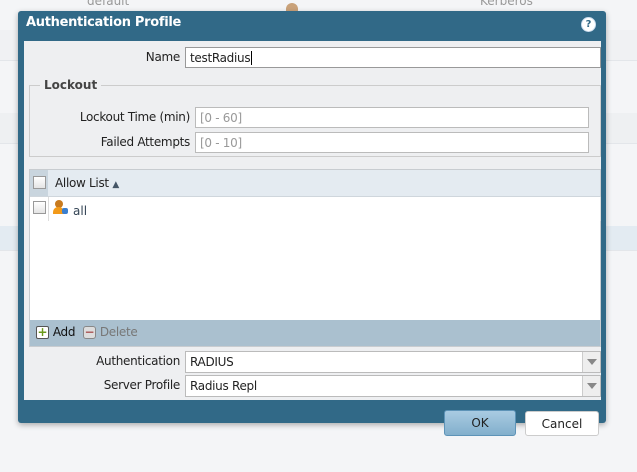 The width and height of the screenshot is (637, 472). Describe the element at coordinates (393, 362) in the screenshot. I see `authentication-select: RADIUS` at that location.